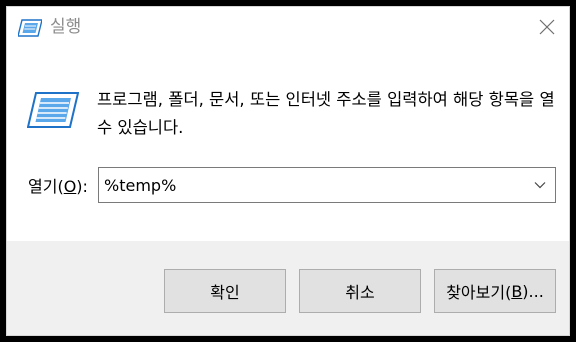 Image resolution: width=576 pixels, height=342 pixels. Describe the element at coordinates (479, 292) in the screenshot. I see `browse-label-prefix: 찾아보기(` at that location.